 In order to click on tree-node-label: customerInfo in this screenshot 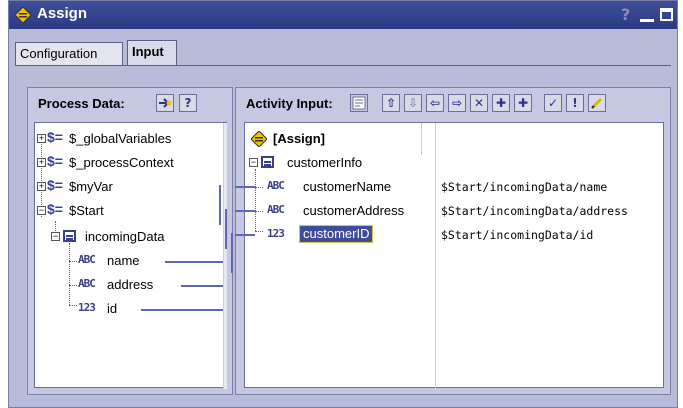, I will do `click(325, 162)`.